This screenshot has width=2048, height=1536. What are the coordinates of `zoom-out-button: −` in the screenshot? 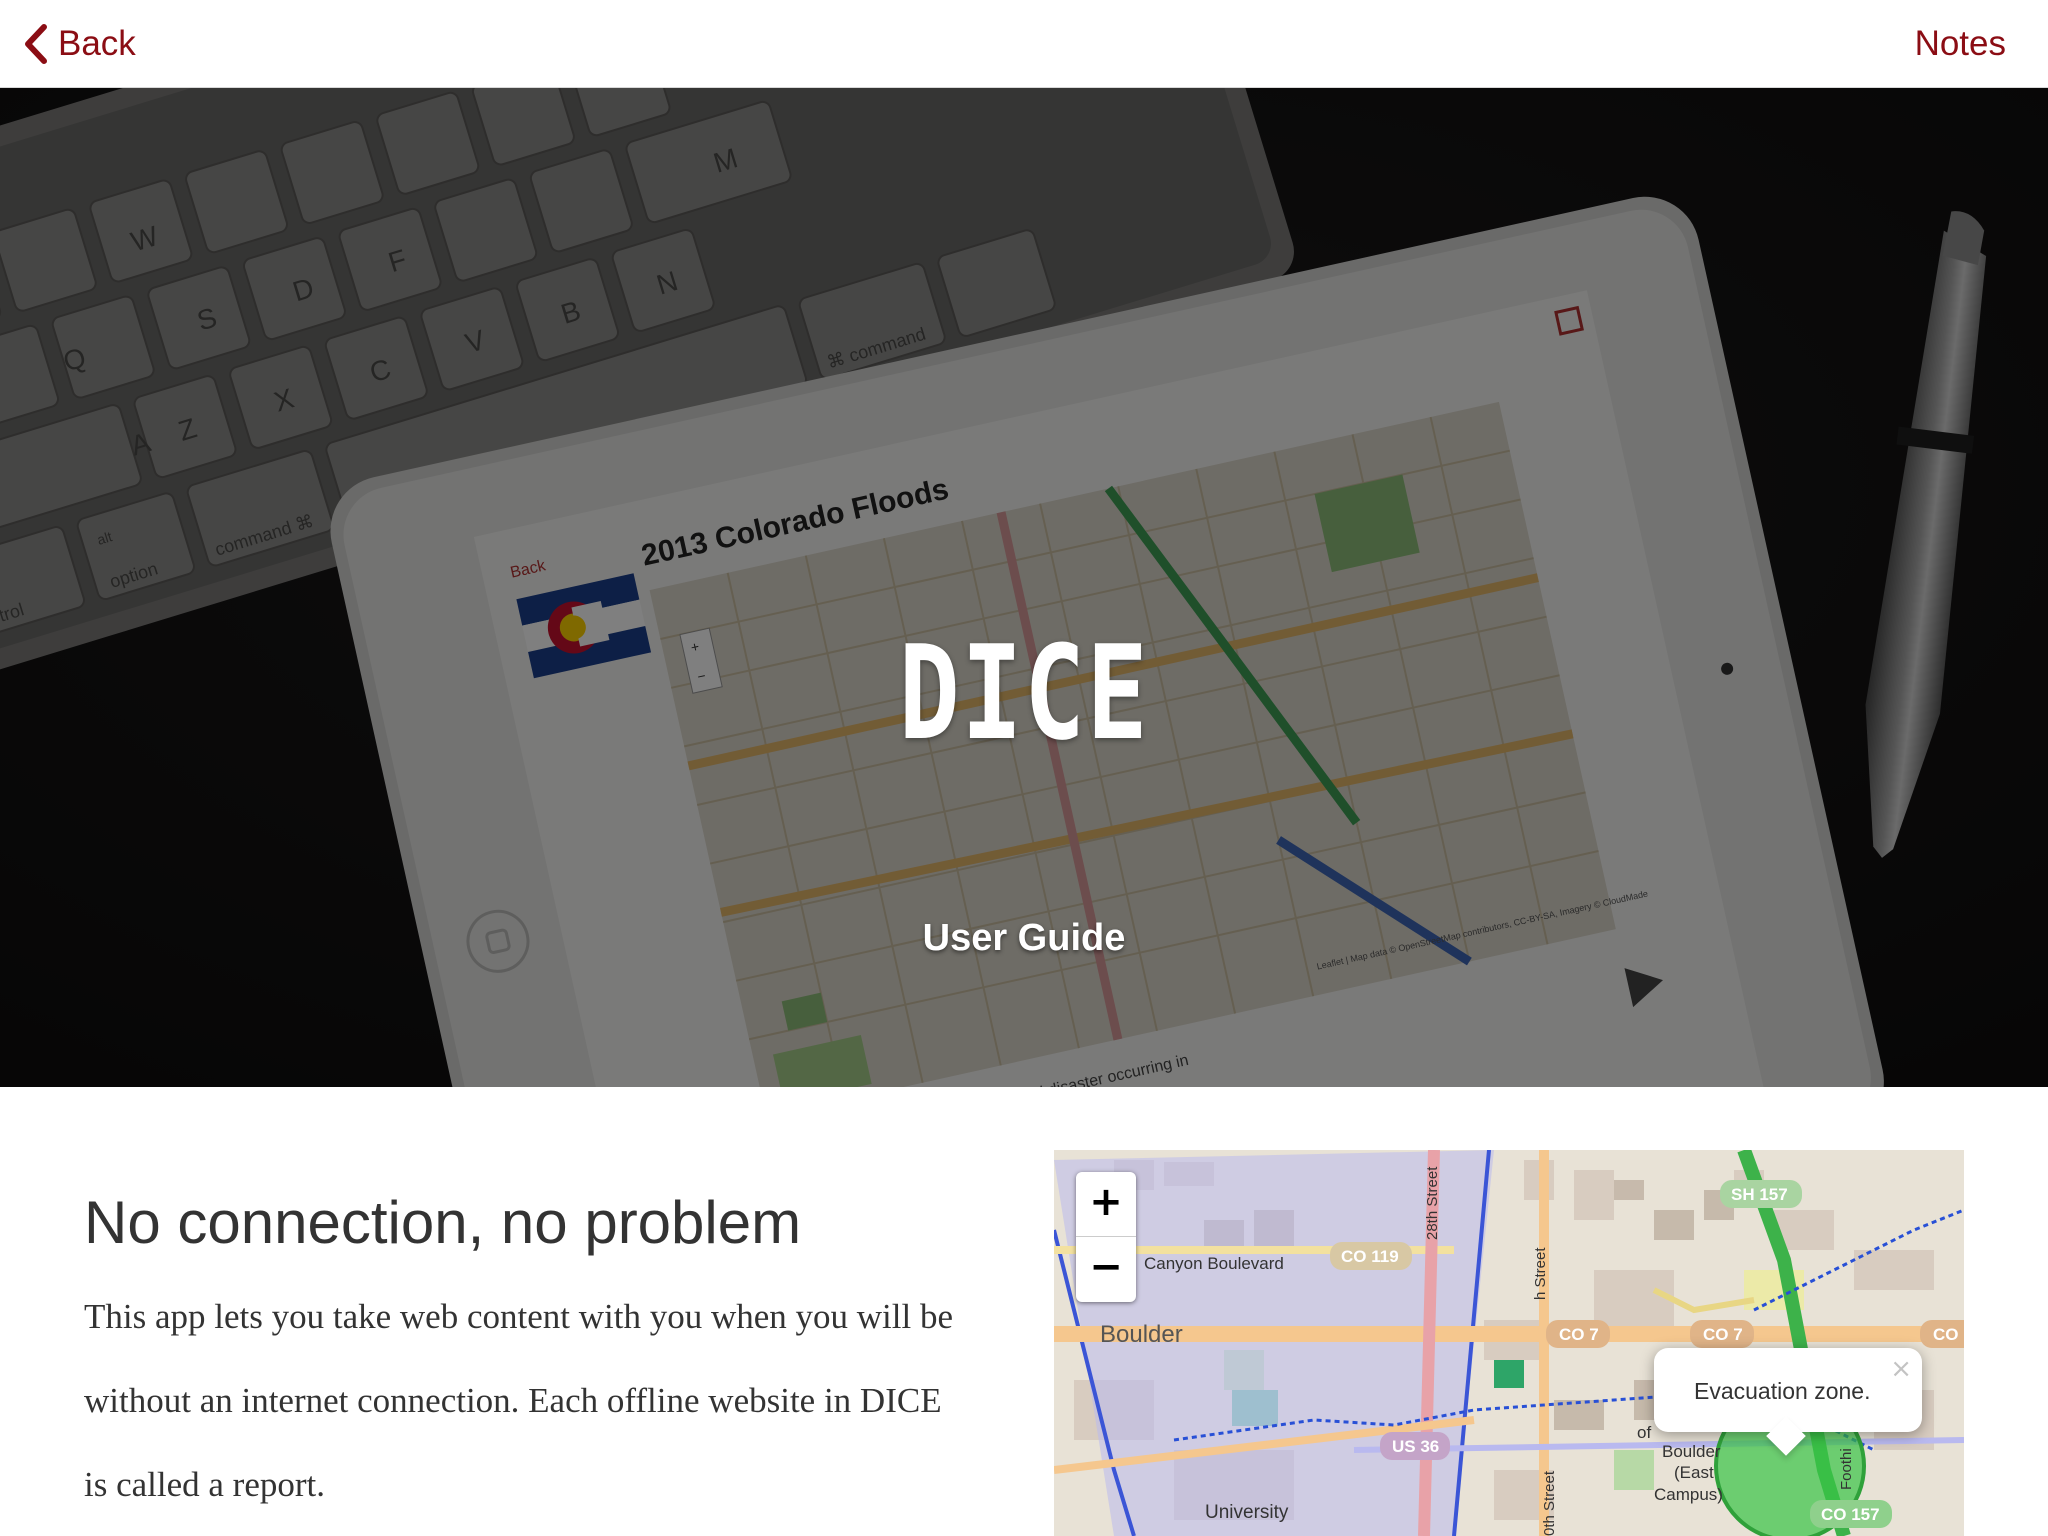 It's located at (1106, 1269).